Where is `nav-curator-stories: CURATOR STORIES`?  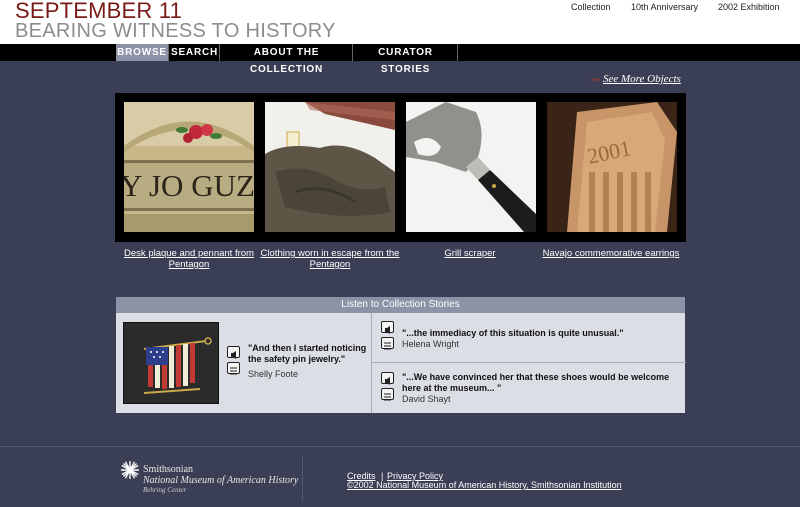 nav-curator-stories: CURATOR STORIES is located at coordinates (406, 59).